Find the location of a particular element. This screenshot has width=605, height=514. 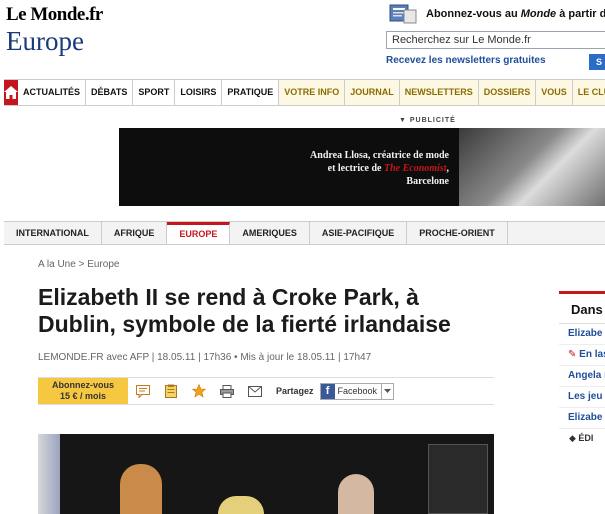

photo-background is located at coordinates (458, 479).